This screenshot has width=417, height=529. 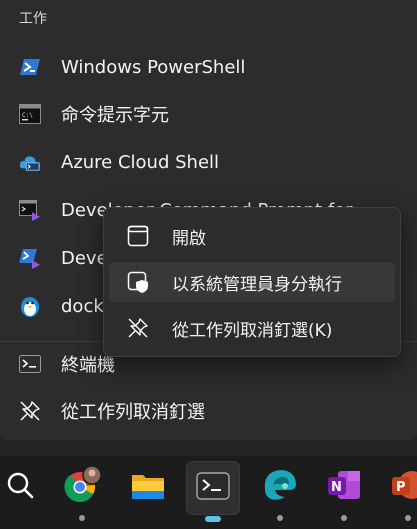 What do you see at coordinates (280, 487) in the screenshot?
I see `edge-icon` at bounding box center [280, 487].